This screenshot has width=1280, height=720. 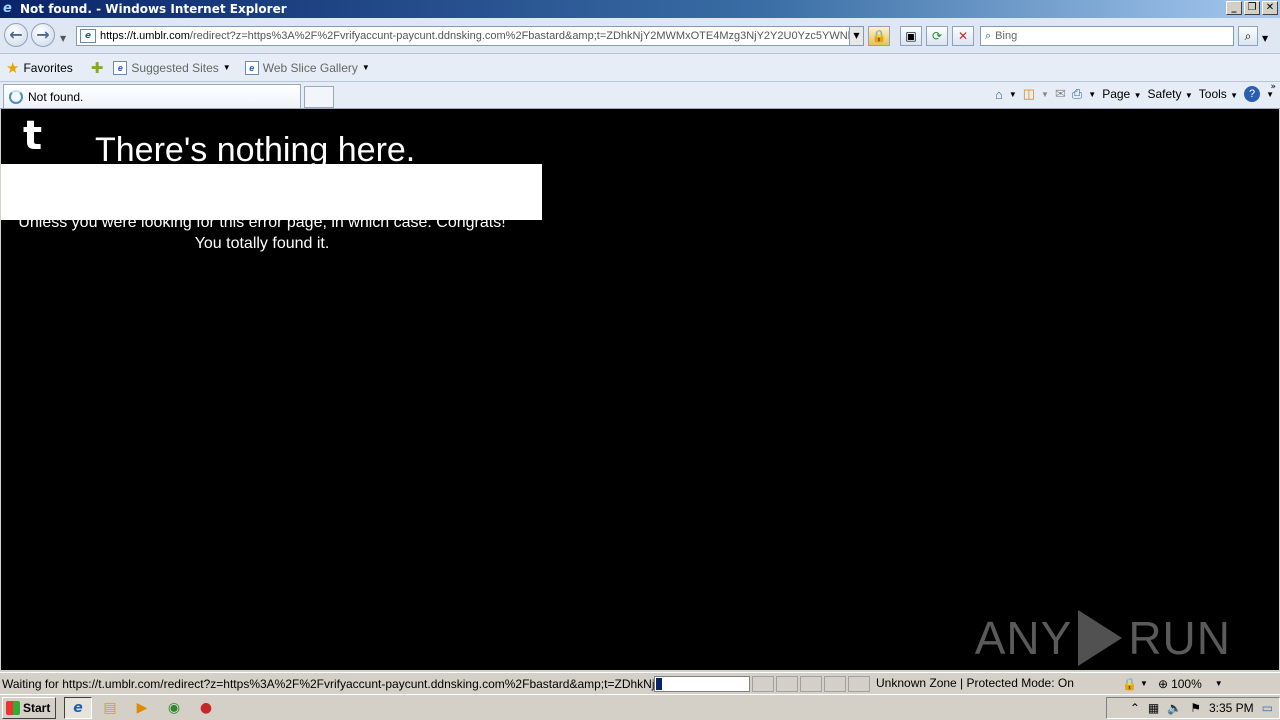 I want to click on anyrun-watermark: ANY RUN, so click(x=1103, y=638).